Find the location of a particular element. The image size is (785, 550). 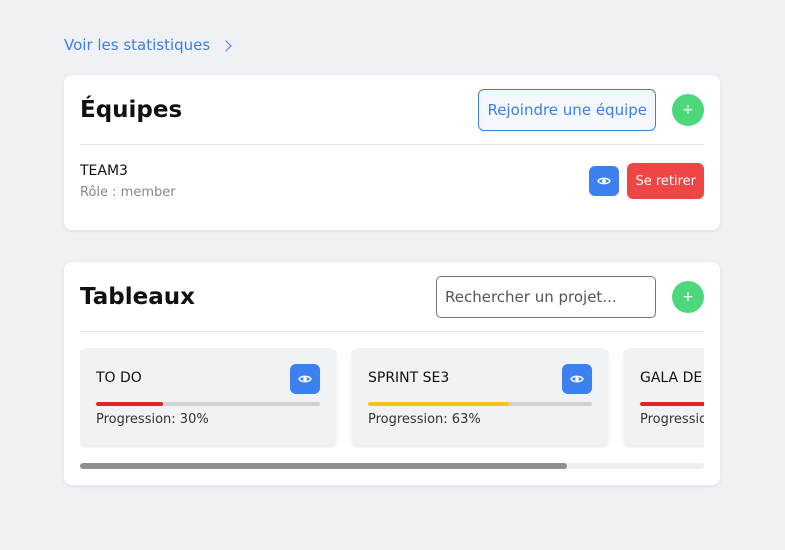

add-team-button: + is located at coordinates (688, 109).